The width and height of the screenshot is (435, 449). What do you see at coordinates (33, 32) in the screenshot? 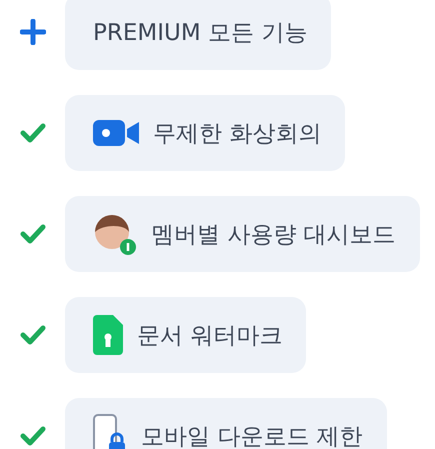
I see `plus-icon` at bounding box center [33, 32].